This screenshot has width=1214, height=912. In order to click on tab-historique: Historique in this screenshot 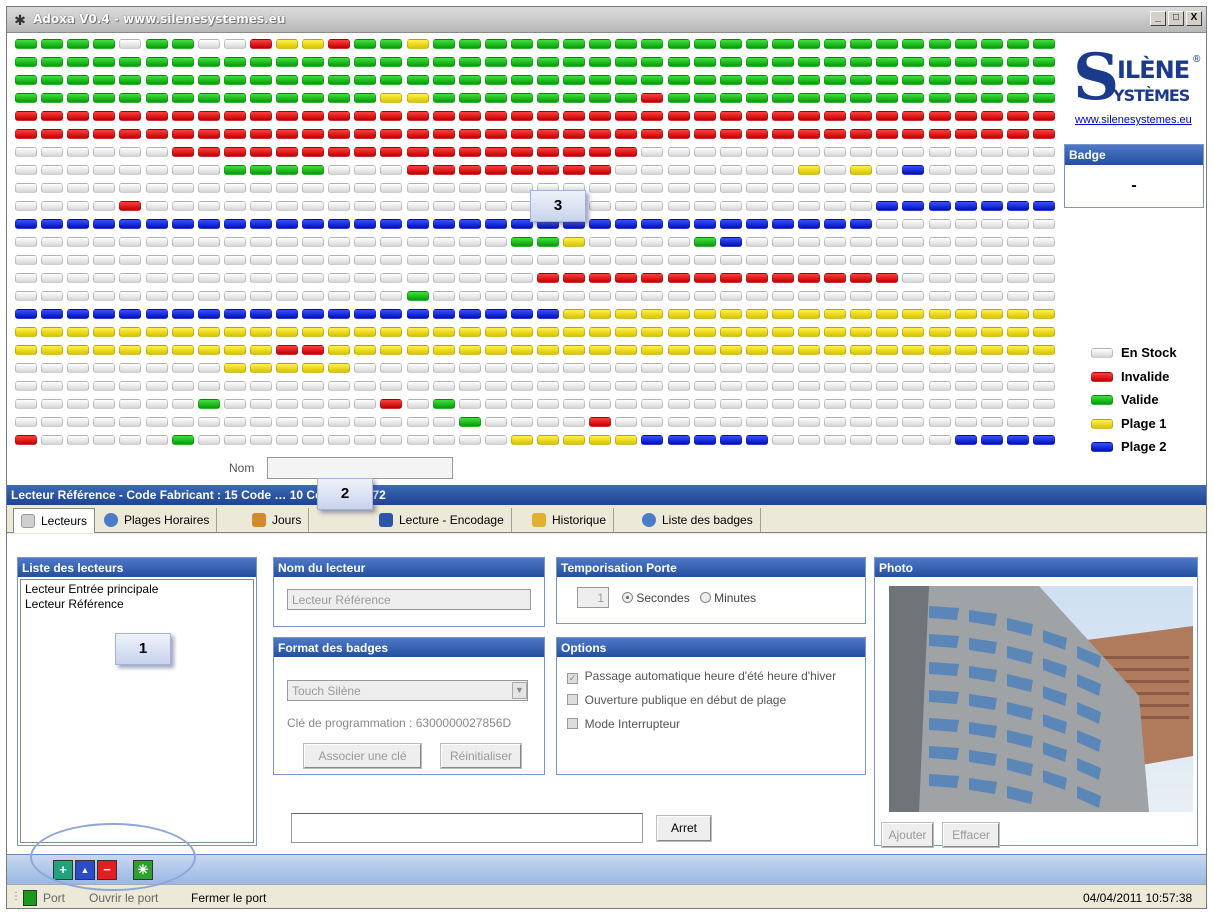, I will do `click(570, 520)`.